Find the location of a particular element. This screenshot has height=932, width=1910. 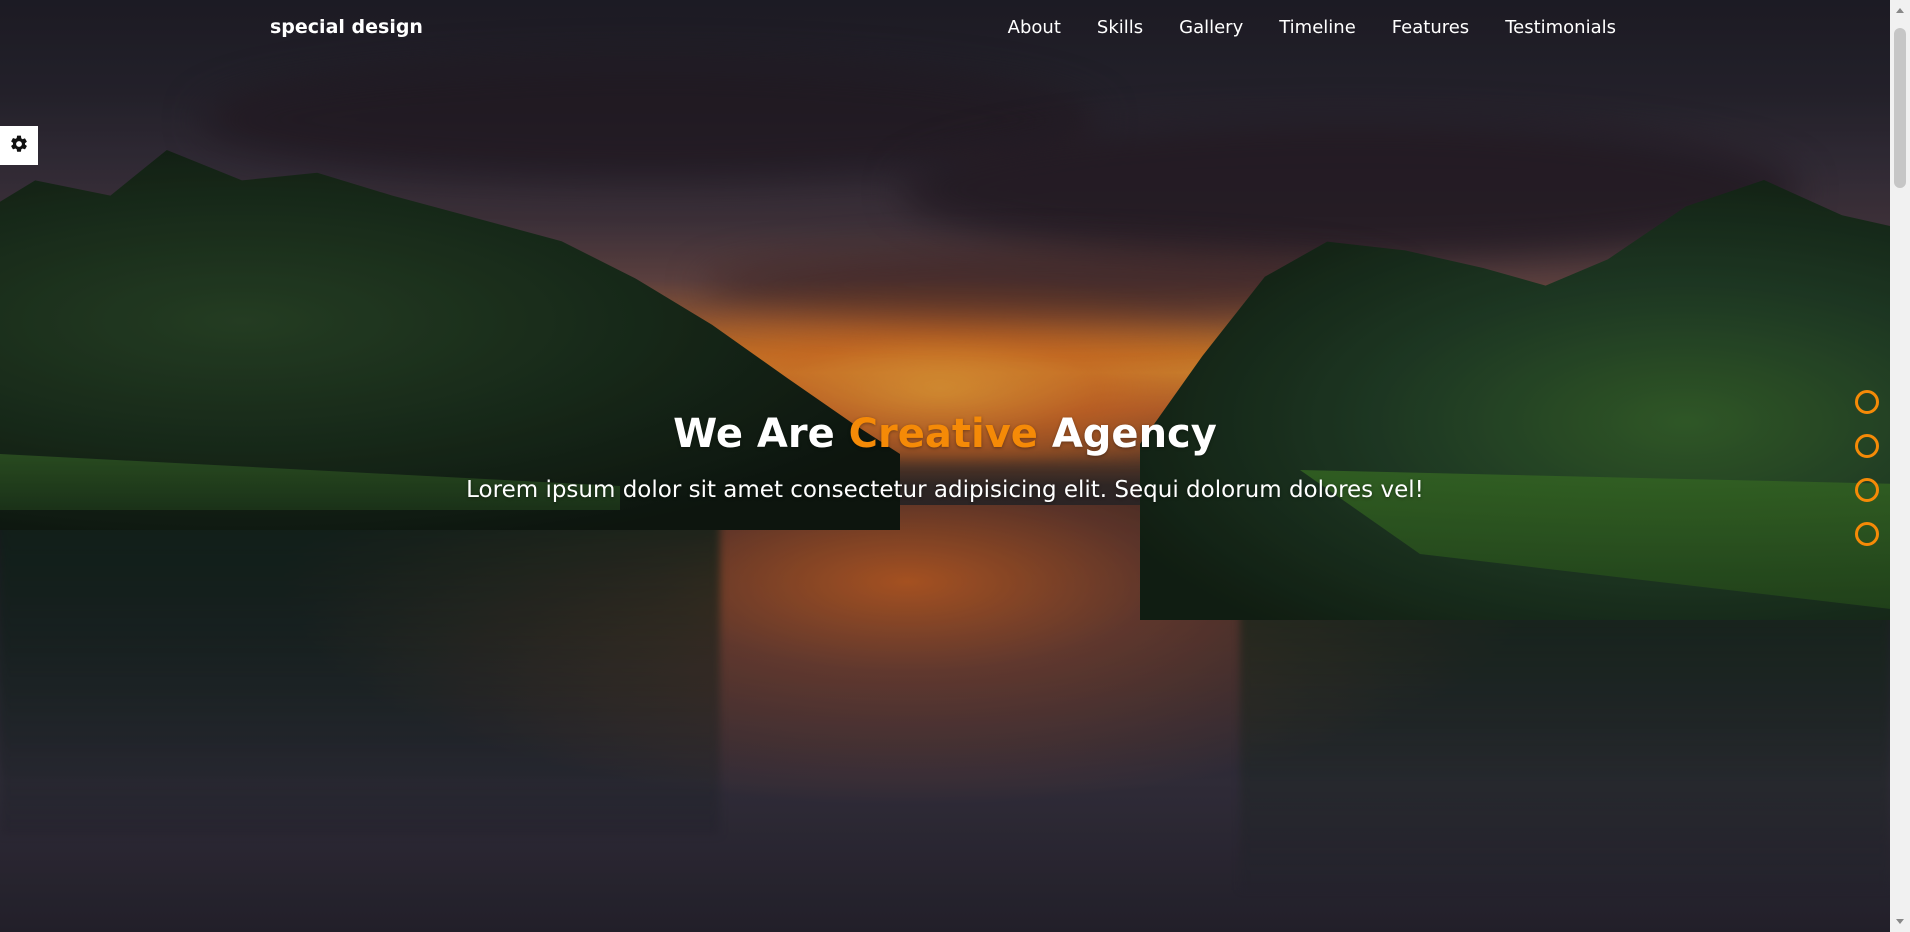

hero-title-part1: We Are is located at coordinates (754, 434).